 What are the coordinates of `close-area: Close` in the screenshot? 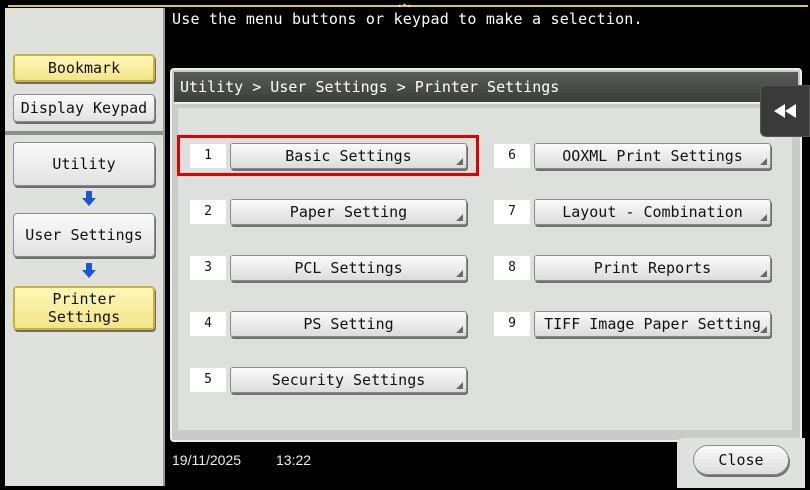 It's located at (741, 463).